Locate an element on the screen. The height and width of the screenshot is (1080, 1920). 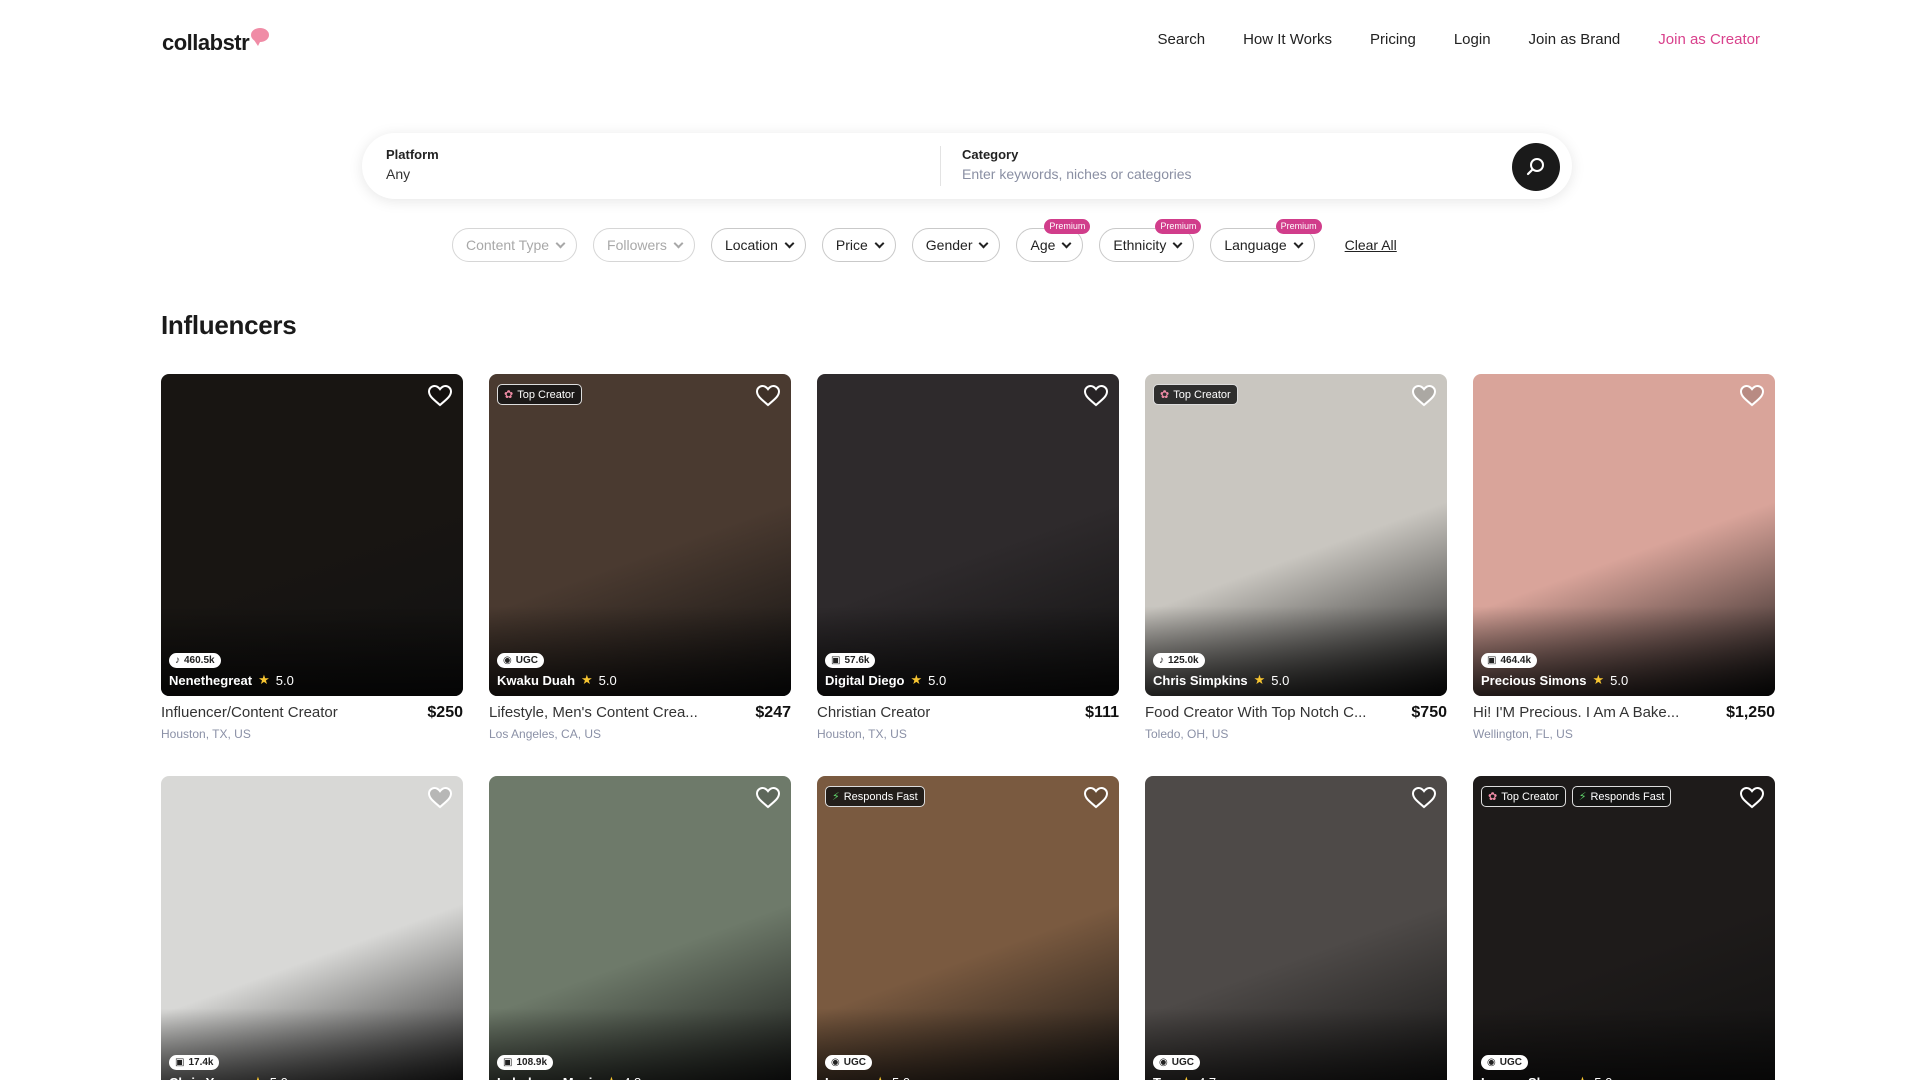
creator-location: Toledo, OH, US is located at coordinates (1187, 734).